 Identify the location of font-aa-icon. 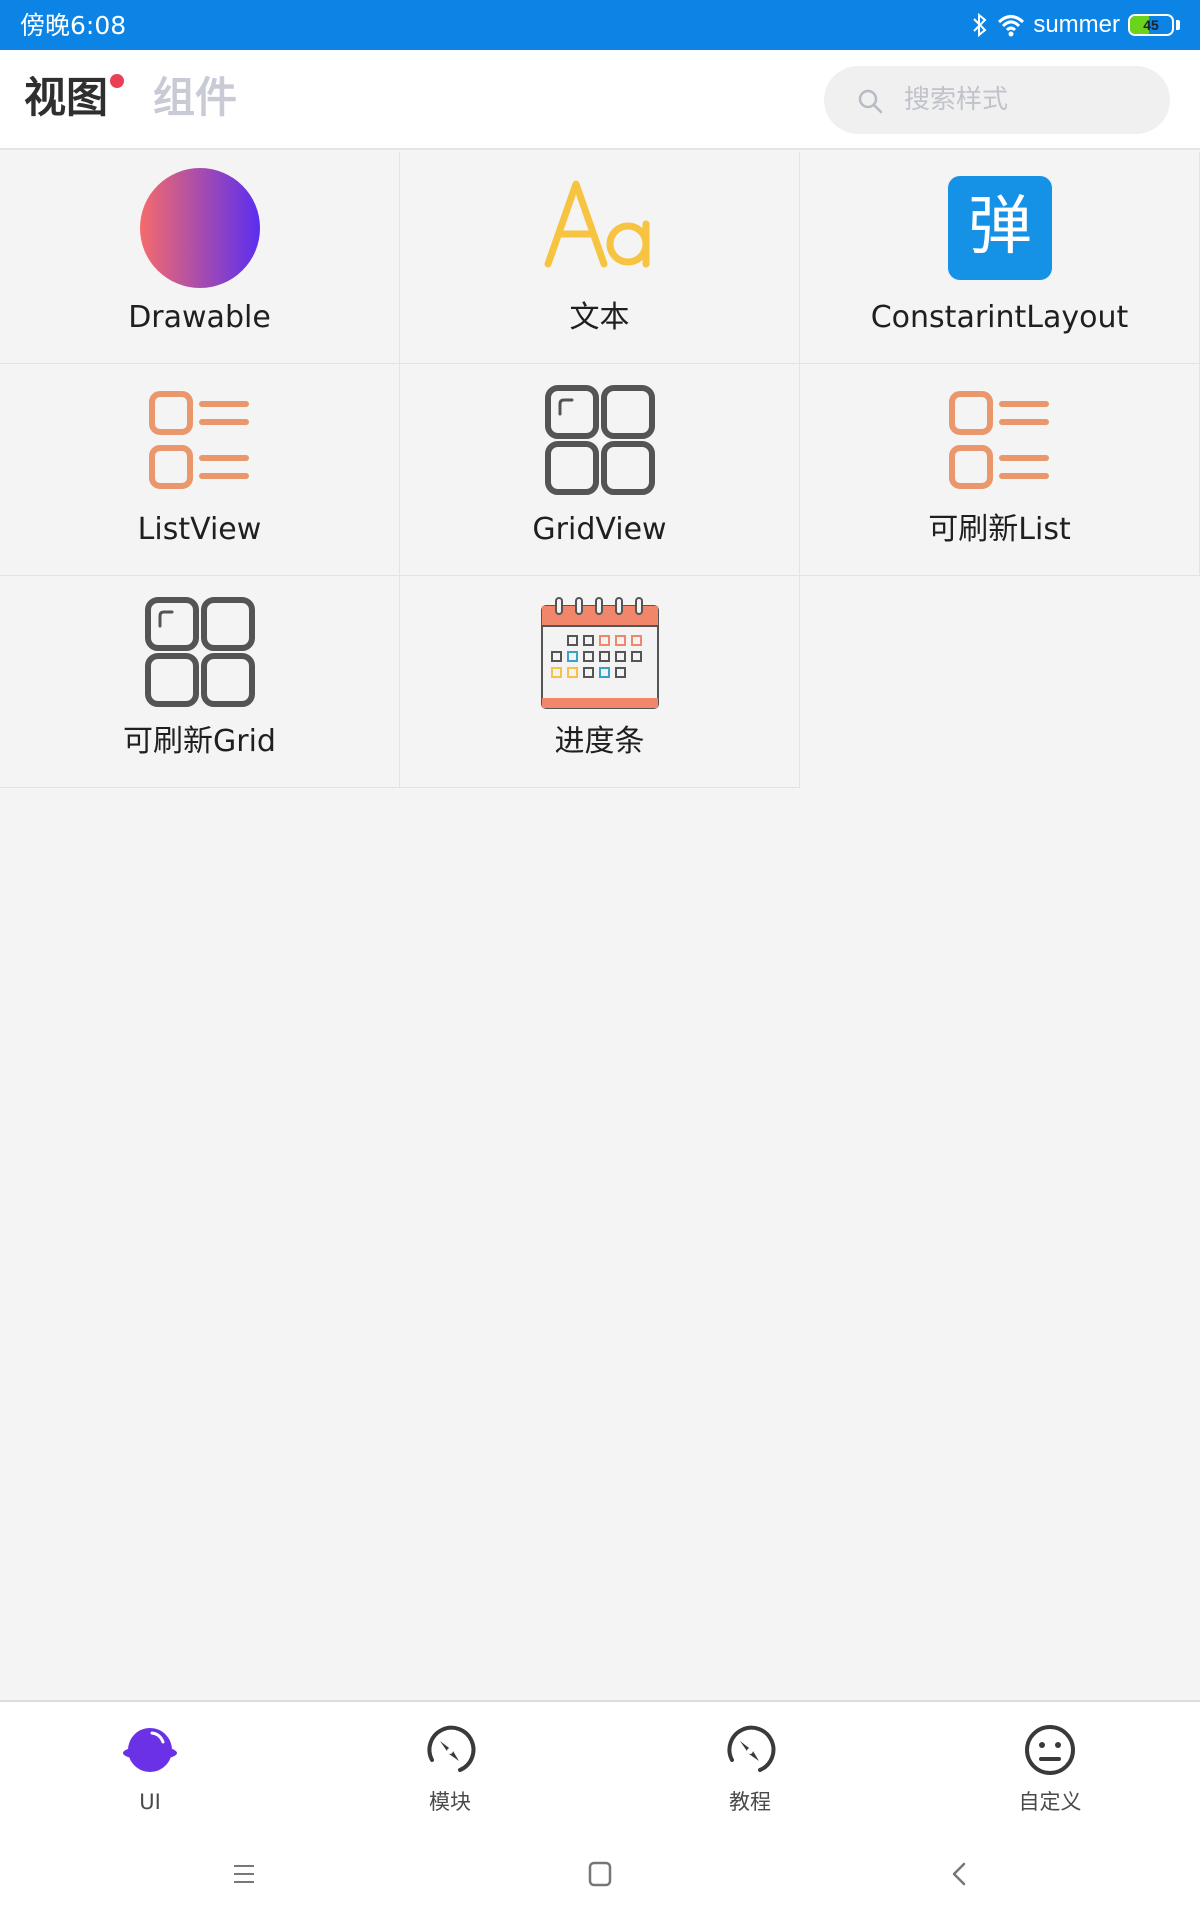
(600, 228).